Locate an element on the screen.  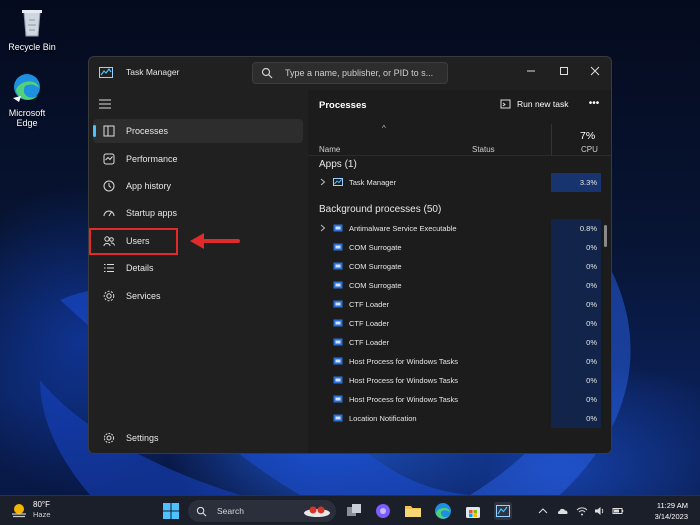
settings-icon is located at coordinates (109, 438).